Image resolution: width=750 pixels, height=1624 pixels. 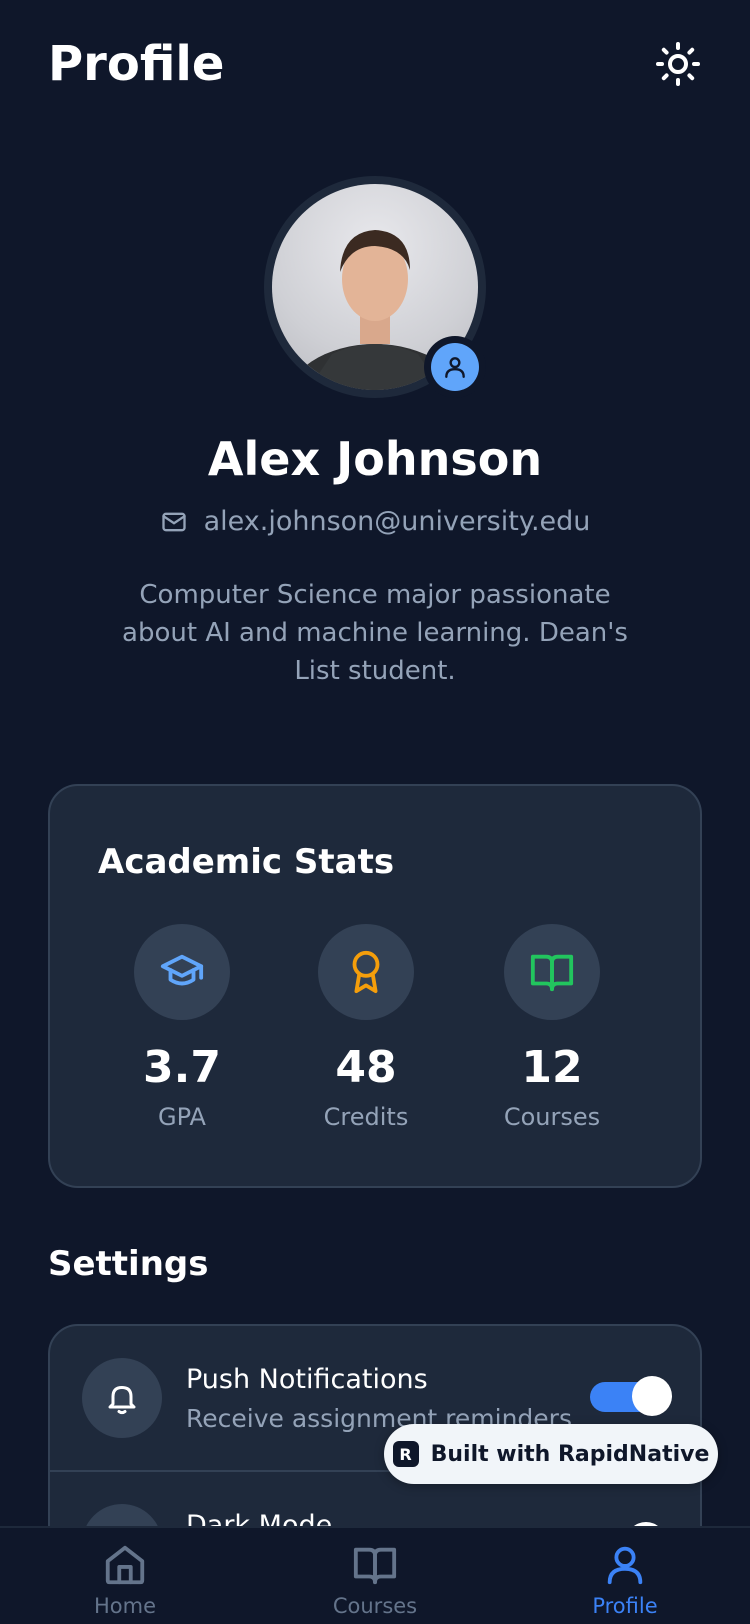 What do you see at coordinates (552, 1117) in the screenshot?
I see `stat-label: Courses` at bounding box center [552, 1117].